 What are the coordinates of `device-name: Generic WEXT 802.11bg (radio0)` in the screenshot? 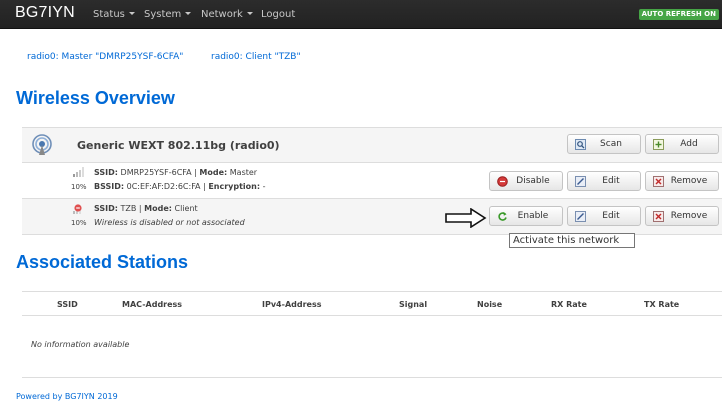 It's located at (178, 145).